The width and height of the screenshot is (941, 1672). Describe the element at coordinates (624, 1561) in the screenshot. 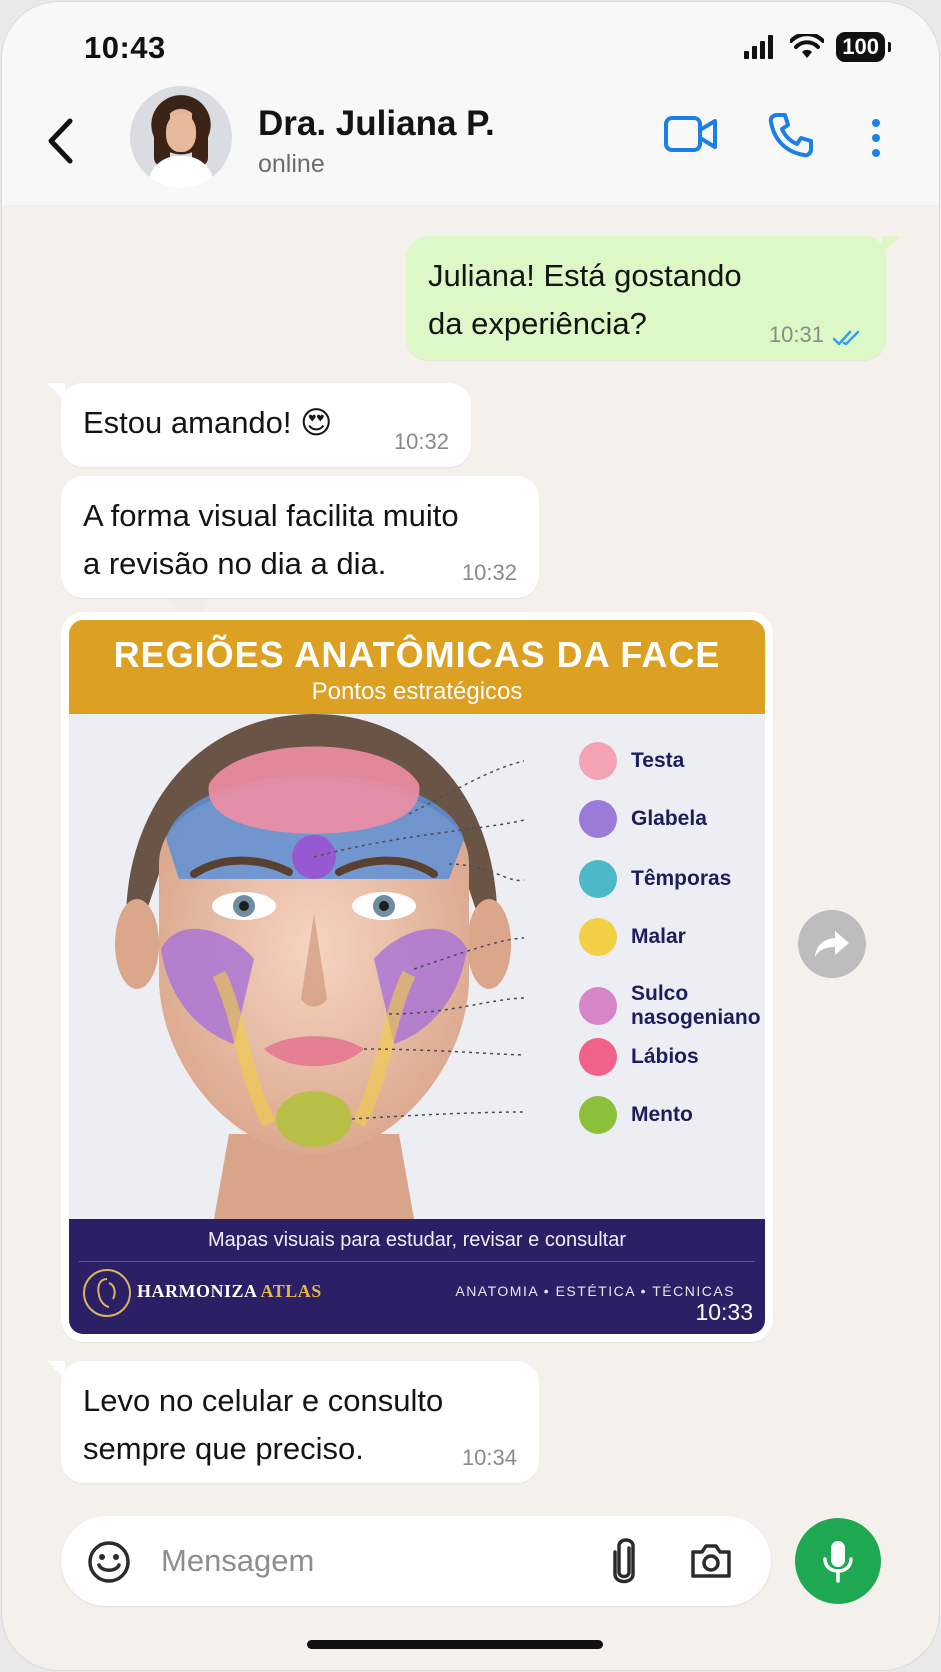

I see `attach-icon` at that location.